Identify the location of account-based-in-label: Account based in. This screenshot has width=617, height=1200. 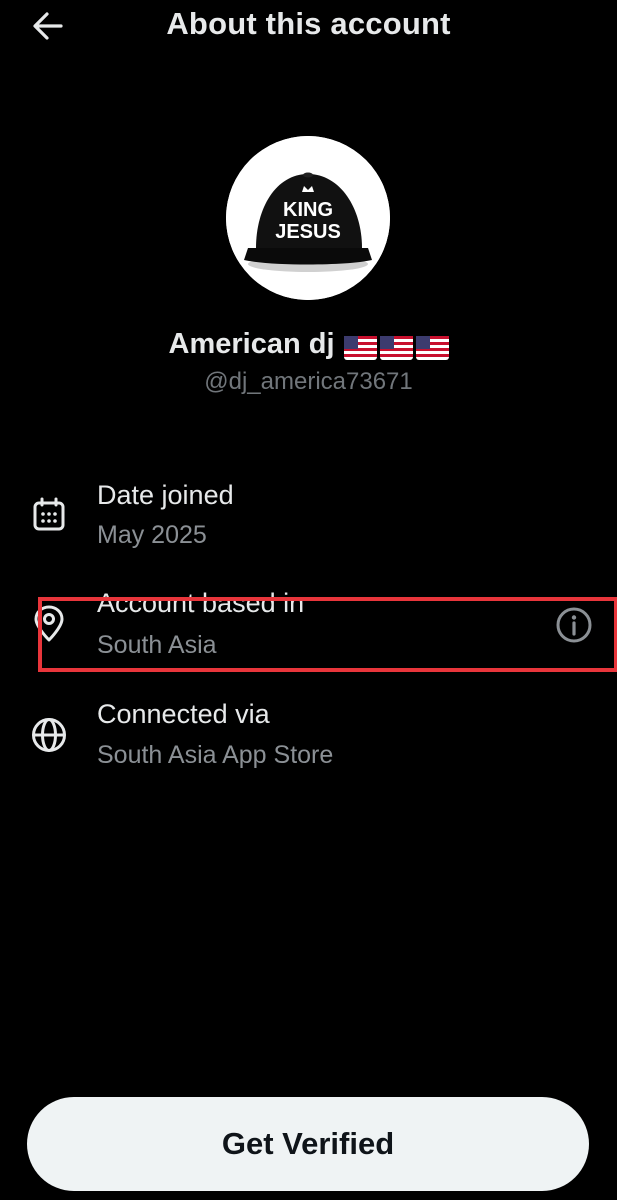
(201, 603).